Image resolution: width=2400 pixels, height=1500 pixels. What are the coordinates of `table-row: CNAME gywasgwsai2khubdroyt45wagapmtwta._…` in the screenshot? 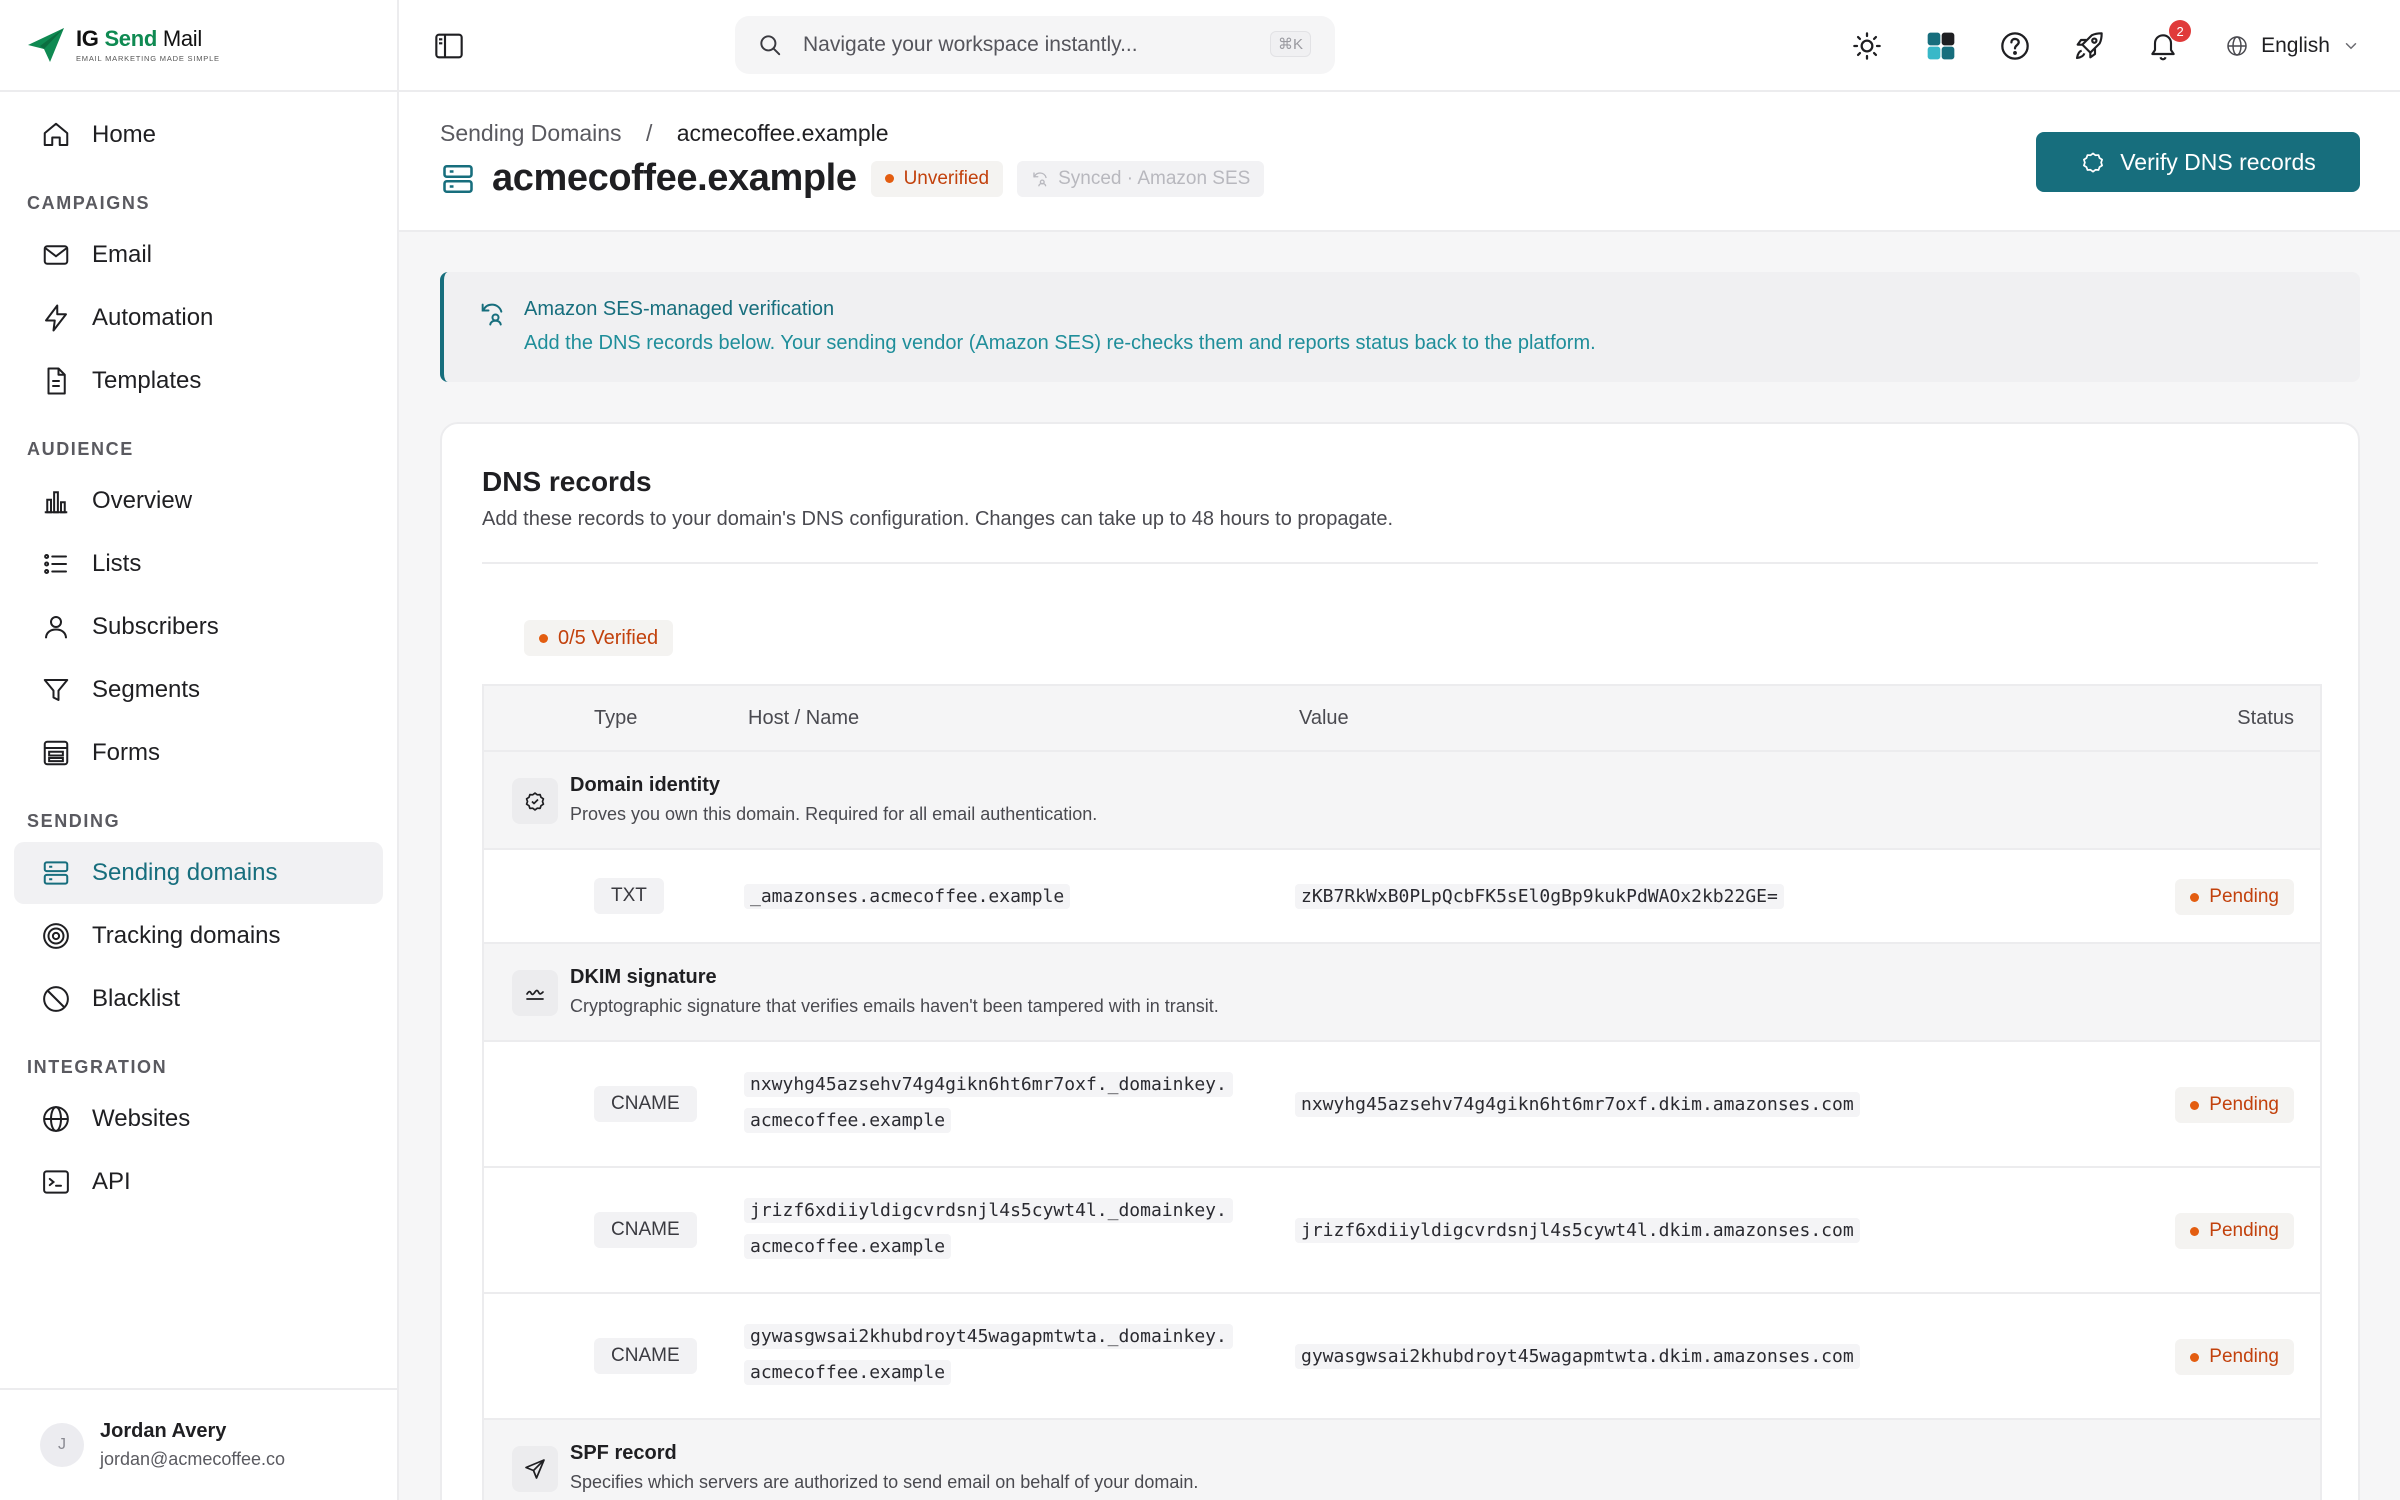 It's located at (1402, 1357).